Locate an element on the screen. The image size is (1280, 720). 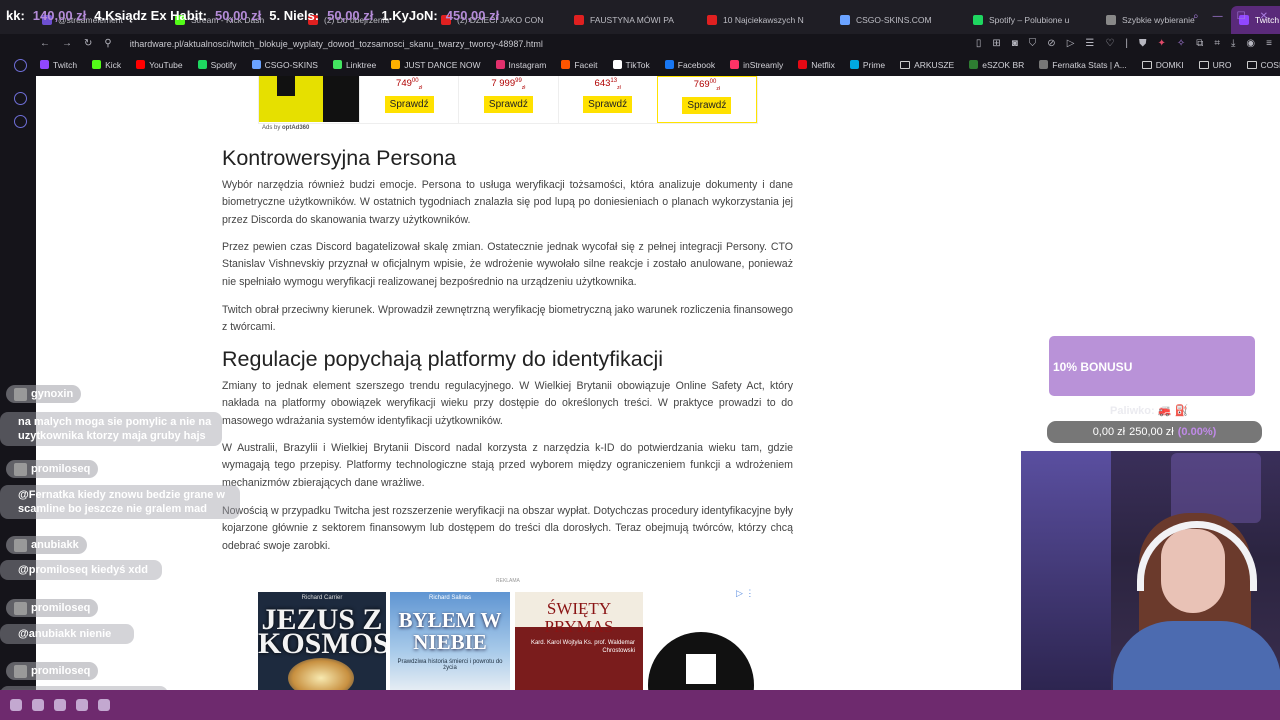
reload-icon: ↻ is located at coordinates (88, 43).